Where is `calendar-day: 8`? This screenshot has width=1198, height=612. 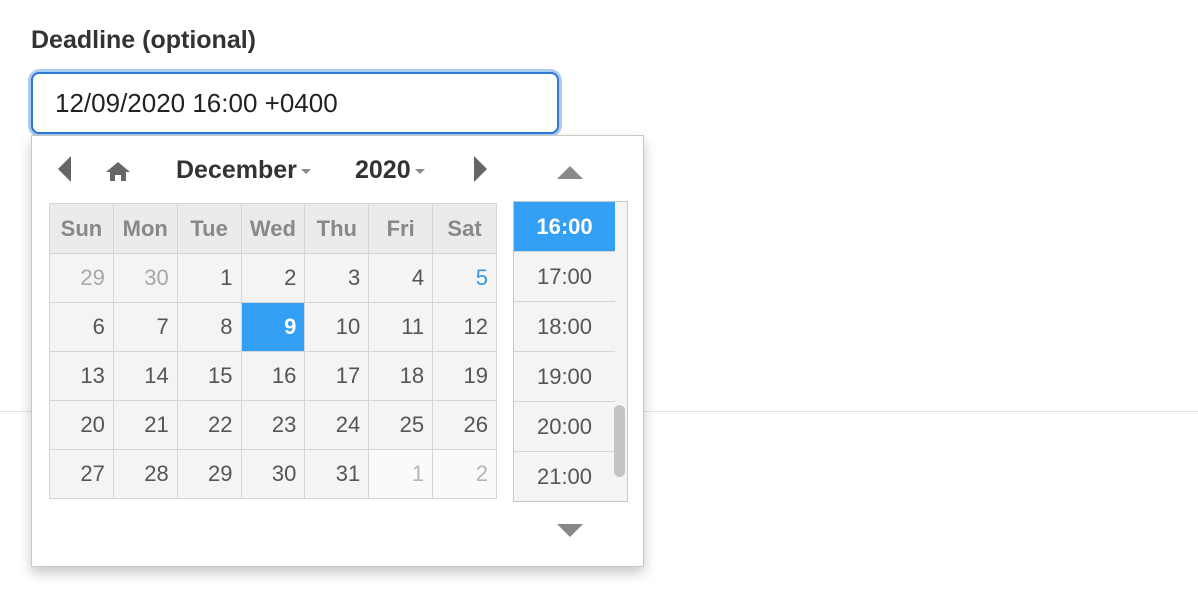 calendar-day: 8 is located at coordinates (209, 327).